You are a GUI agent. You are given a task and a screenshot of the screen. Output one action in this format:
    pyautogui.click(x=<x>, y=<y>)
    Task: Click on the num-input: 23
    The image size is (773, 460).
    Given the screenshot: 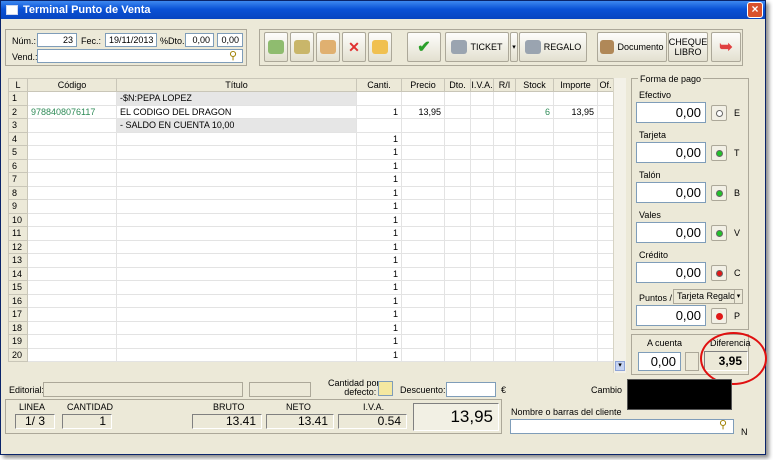 What is the action you would take?
    pyautogui.click(x=57, y=40)
    